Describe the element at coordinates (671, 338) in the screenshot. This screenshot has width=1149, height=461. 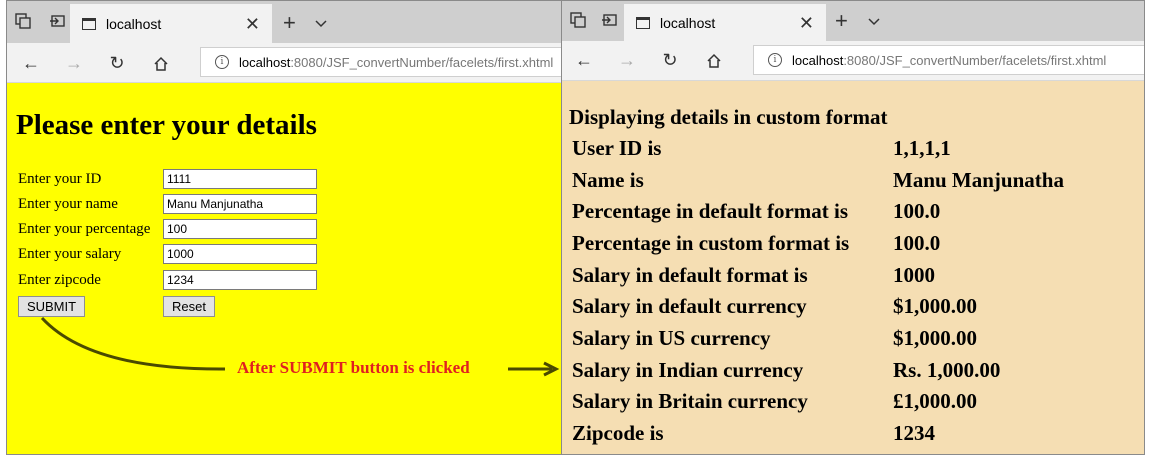
I see `result-label: Salary in US currency` at that location.